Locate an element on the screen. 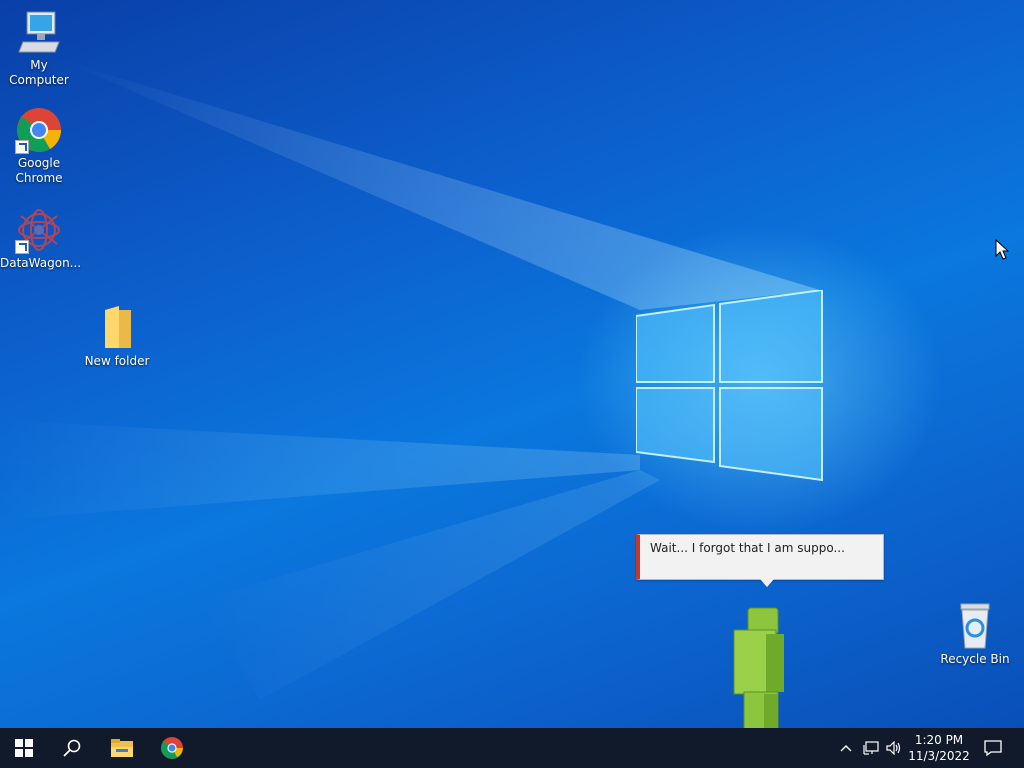  network-icon is located at coordinates (871, 748).